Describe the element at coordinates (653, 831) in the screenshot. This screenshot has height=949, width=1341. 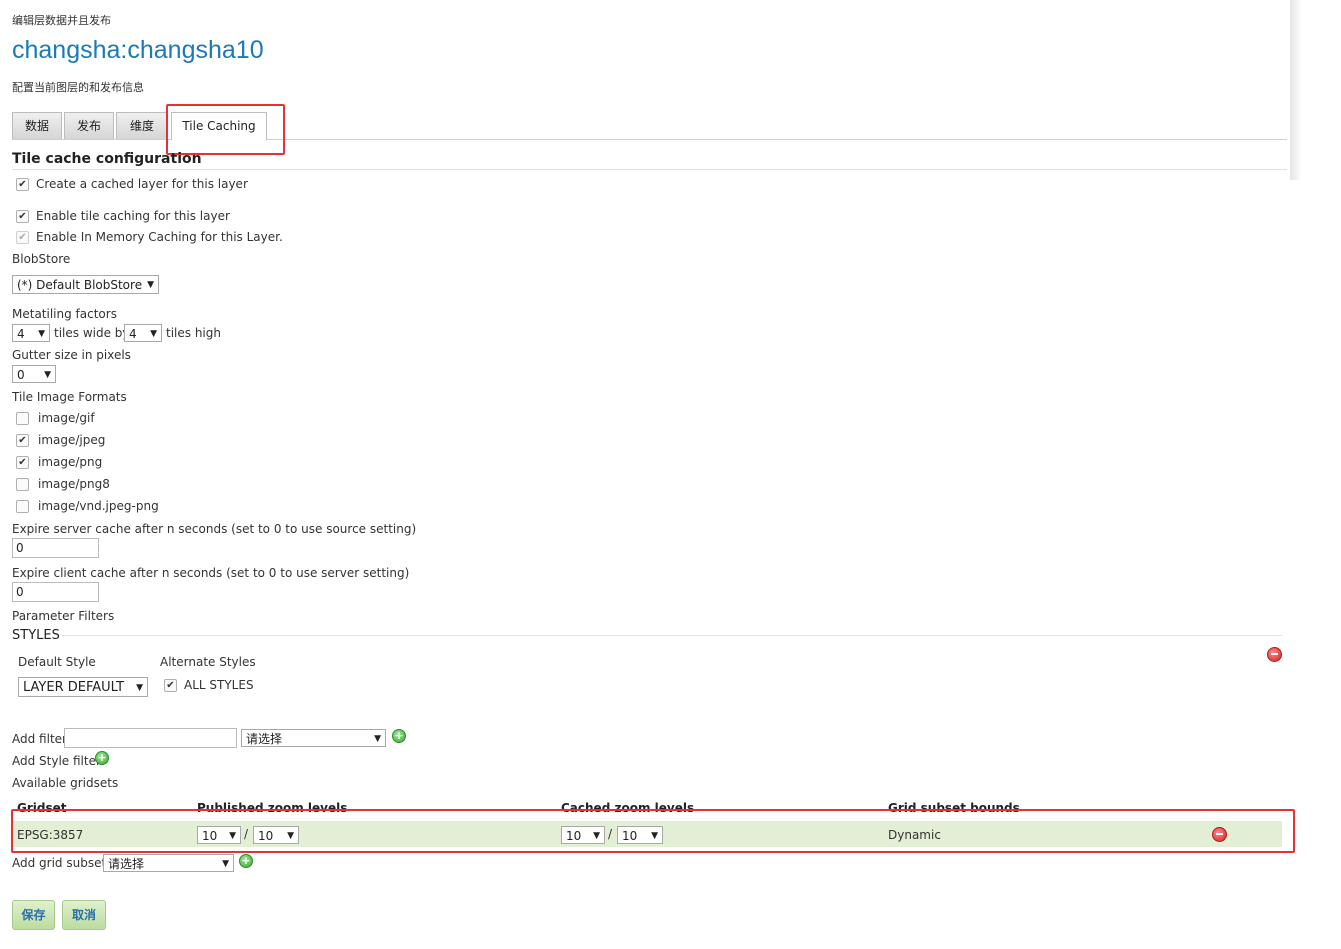
I see `highlight-box-gridset` at that location.